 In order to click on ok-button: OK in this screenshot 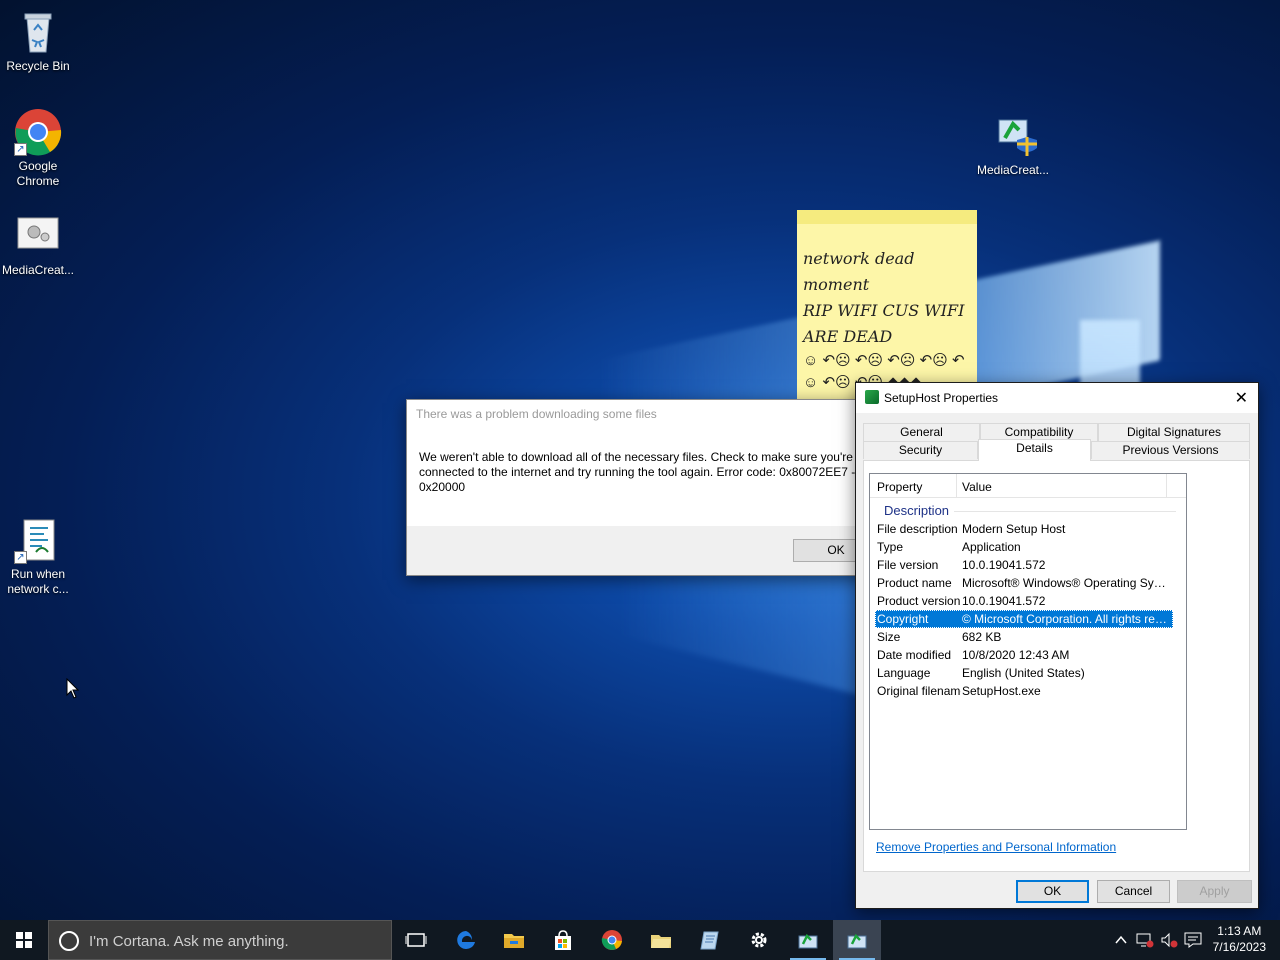, I will do `click(1052, 891)`.